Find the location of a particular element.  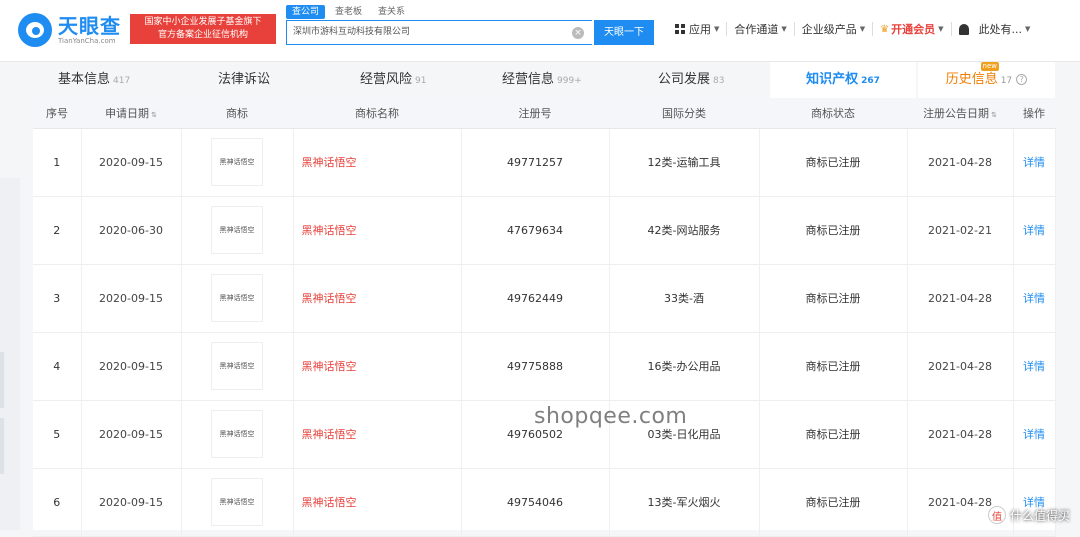

nav-vip: ♛ 开通会员 ▼ is located at coordinates (912, 29).